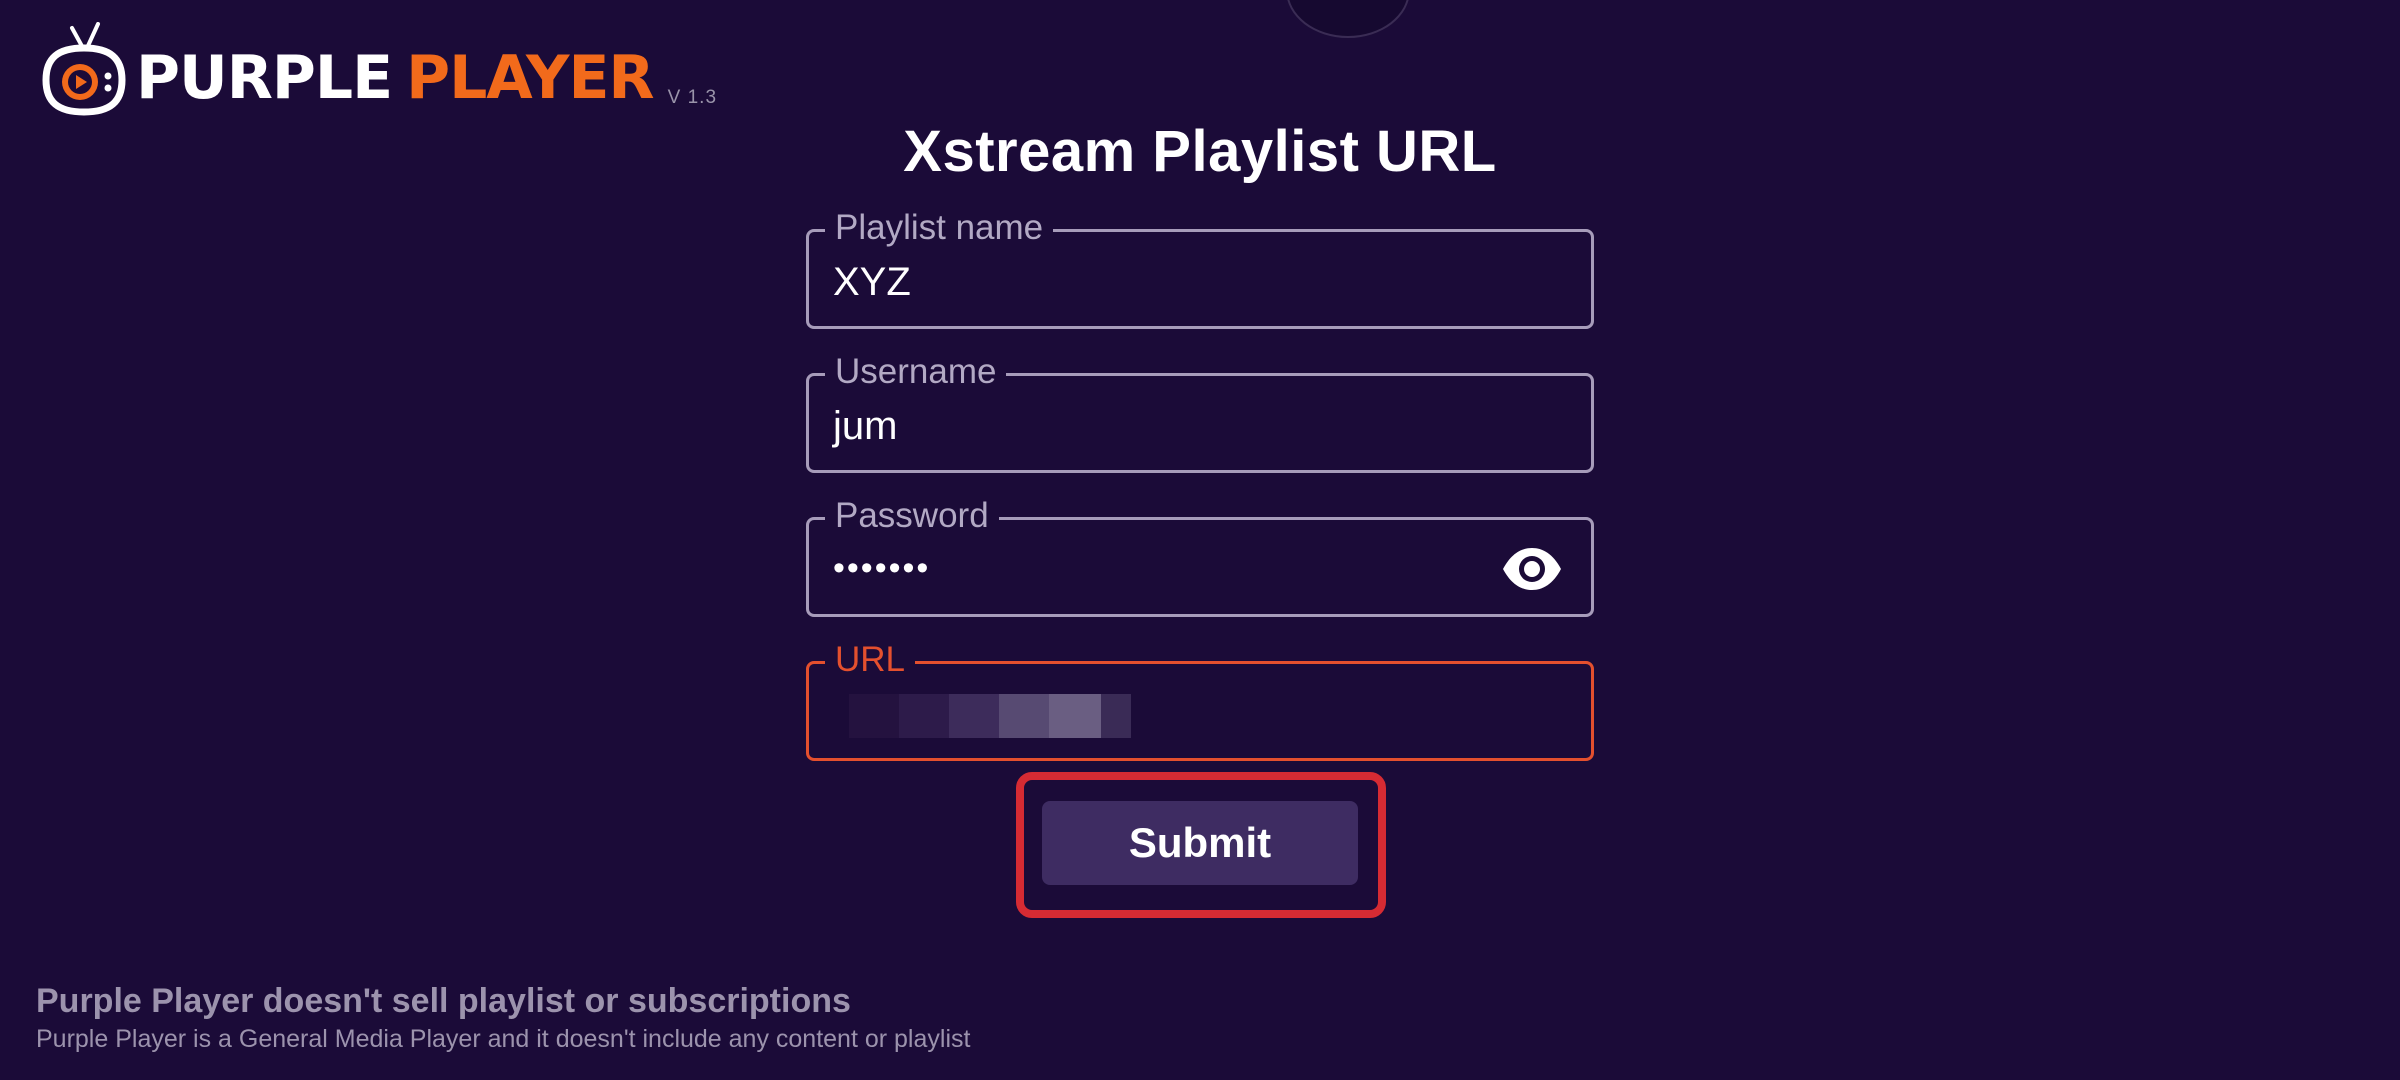 Image resolution: width=2400 pixels, height=1080 pixels. What do you see at coordinates (530, 78) in the screenshot?
I see `app-name-part2: PLAYER` at bounding box center [530, 78].